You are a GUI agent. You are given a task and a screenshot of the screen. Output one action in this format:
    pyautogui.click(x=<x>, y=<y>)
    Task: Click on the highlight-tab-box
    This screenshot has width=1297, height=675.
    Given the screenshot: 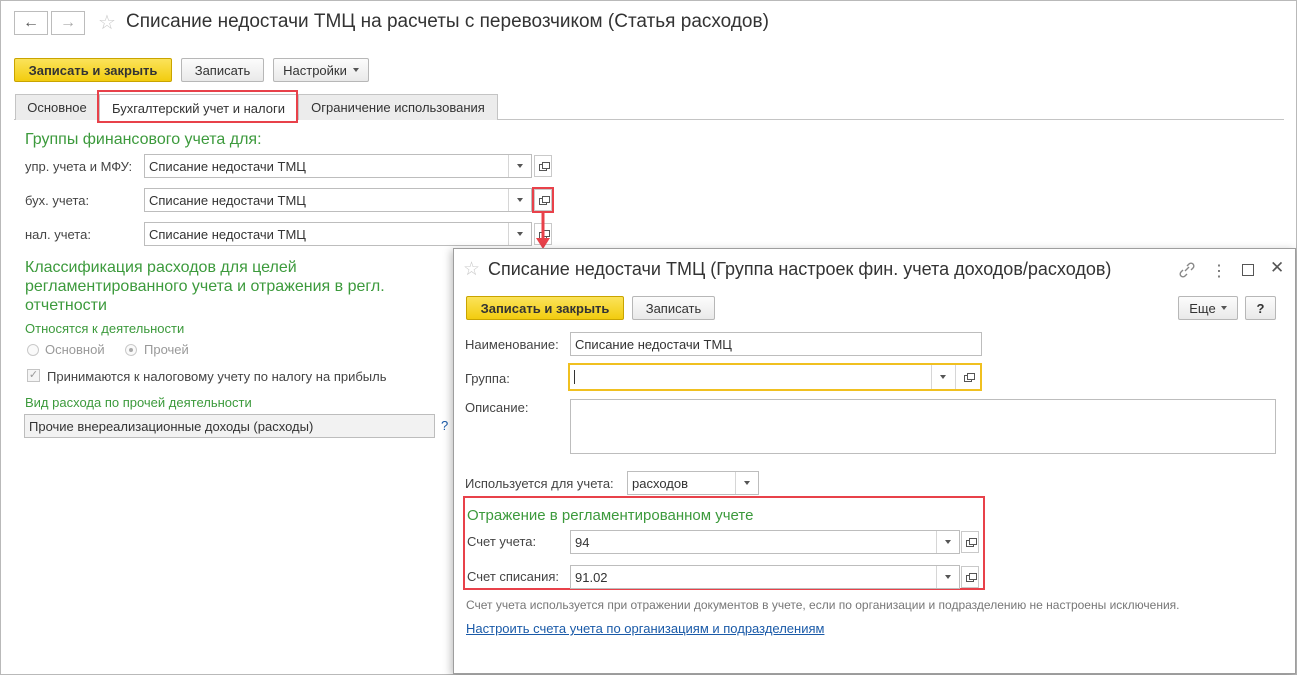 What is the action you would take?
    pyautogui.click(x=197, y=106)
    